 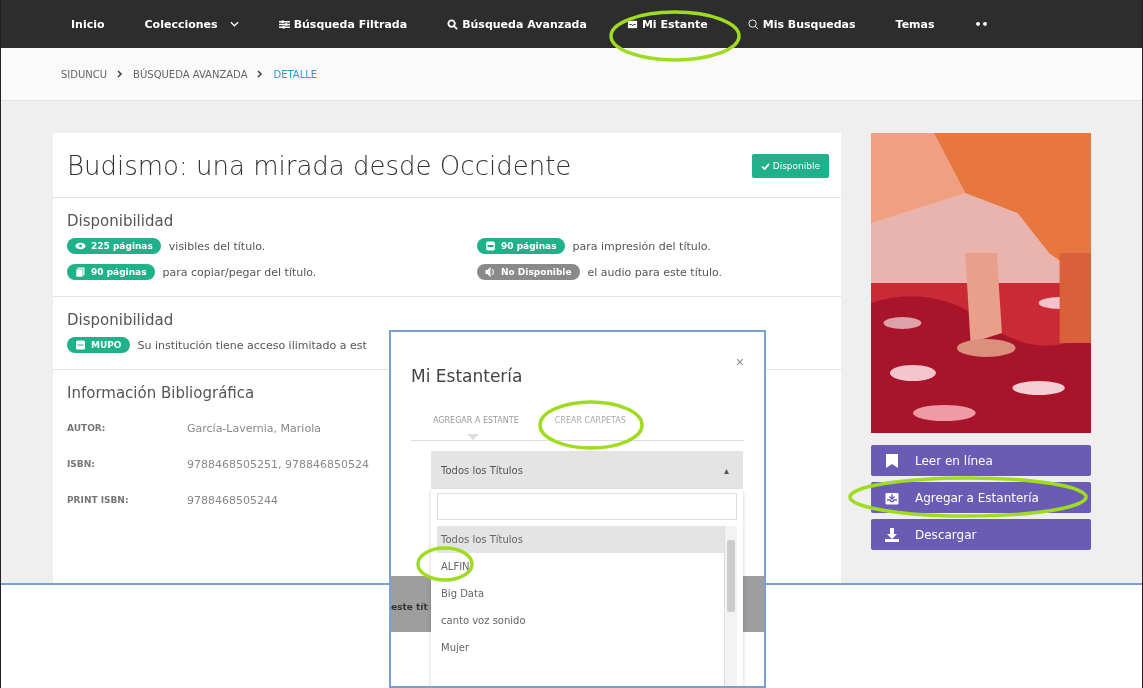 What do you see at coordinates (730, 606) in the screenshot?
I see `scrollbar` at bounding box center [730, 606].